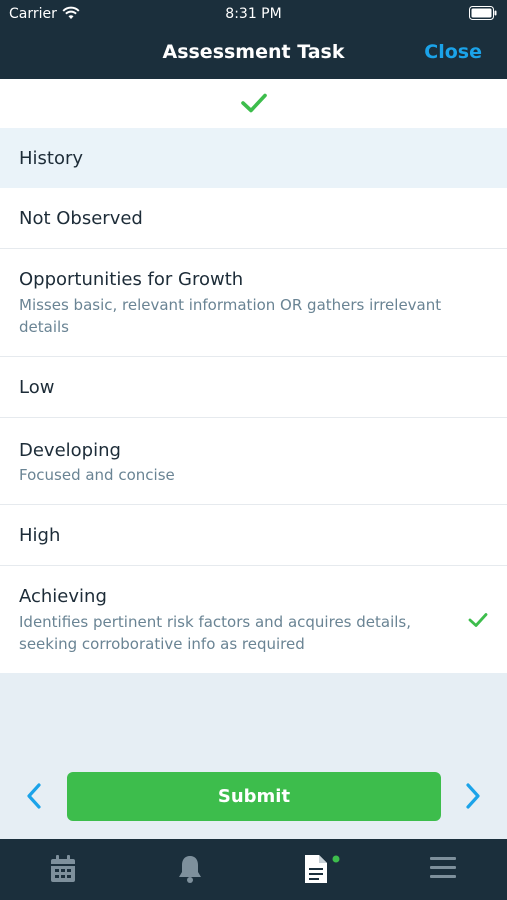 This screenshot has width=507, height=900. Describe the element at coordinates (253, 39) in the screenshot. I see `top-bar: Carrier 8:31 PM Assessment Task Close` at that location.